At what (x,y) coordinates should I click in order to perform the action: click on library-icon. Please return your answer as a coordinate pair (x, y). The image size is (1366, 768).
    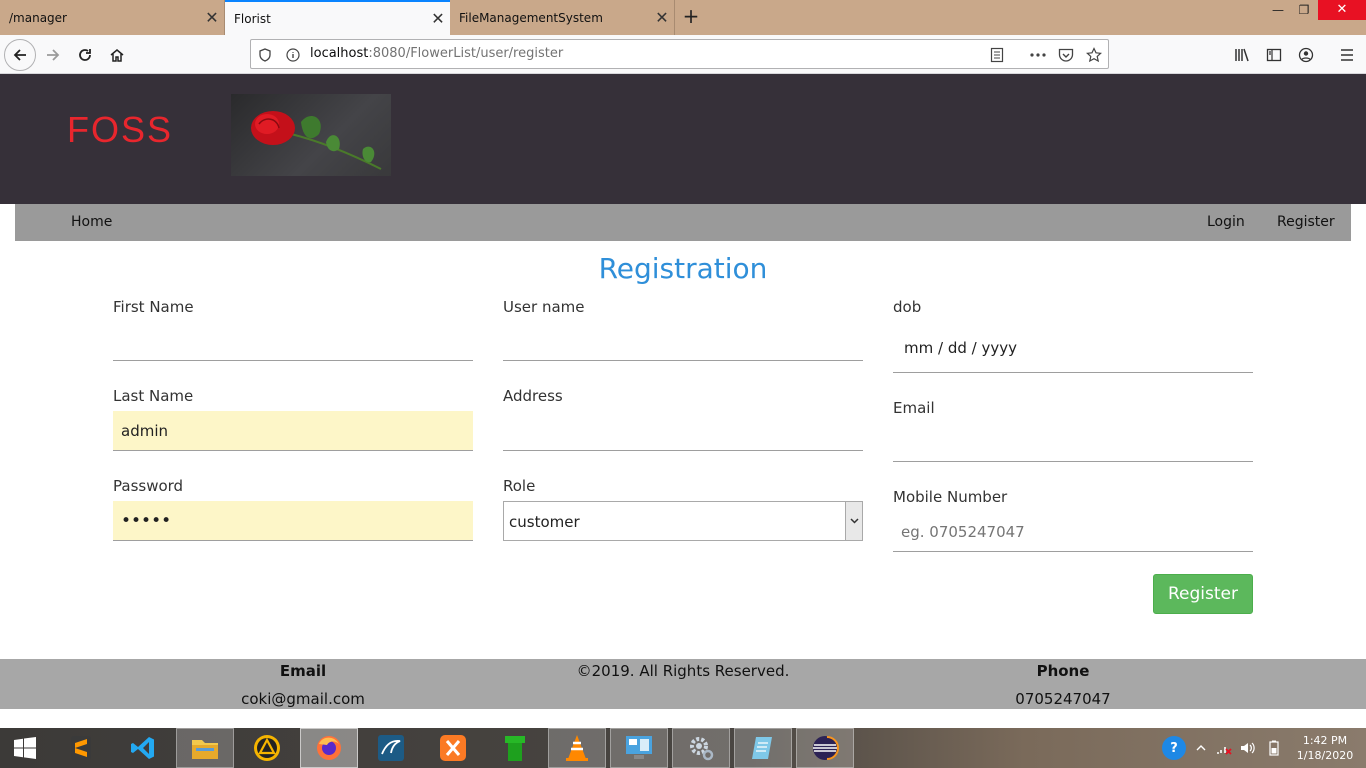
    Looking at the image, I should click on (1242, 55).